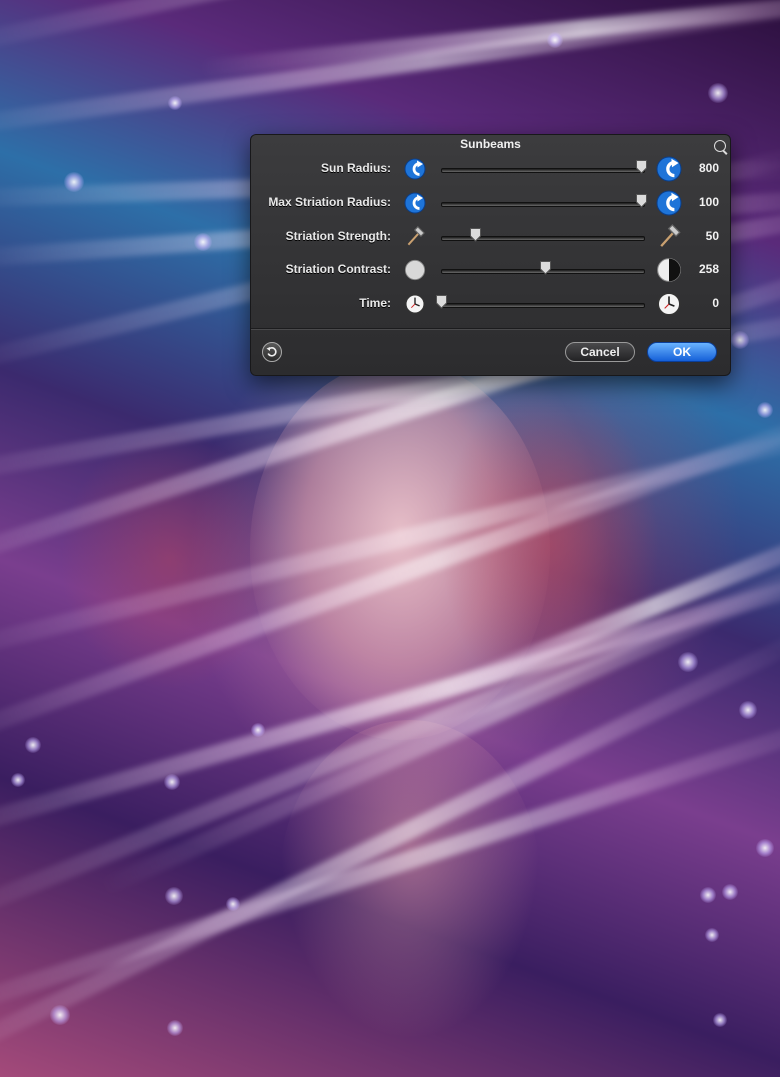  What do you see at coordinates (490, 237) in the screenshot?
I see `slider-row: Striation Strength: 50` at bounding box center [490, 237].